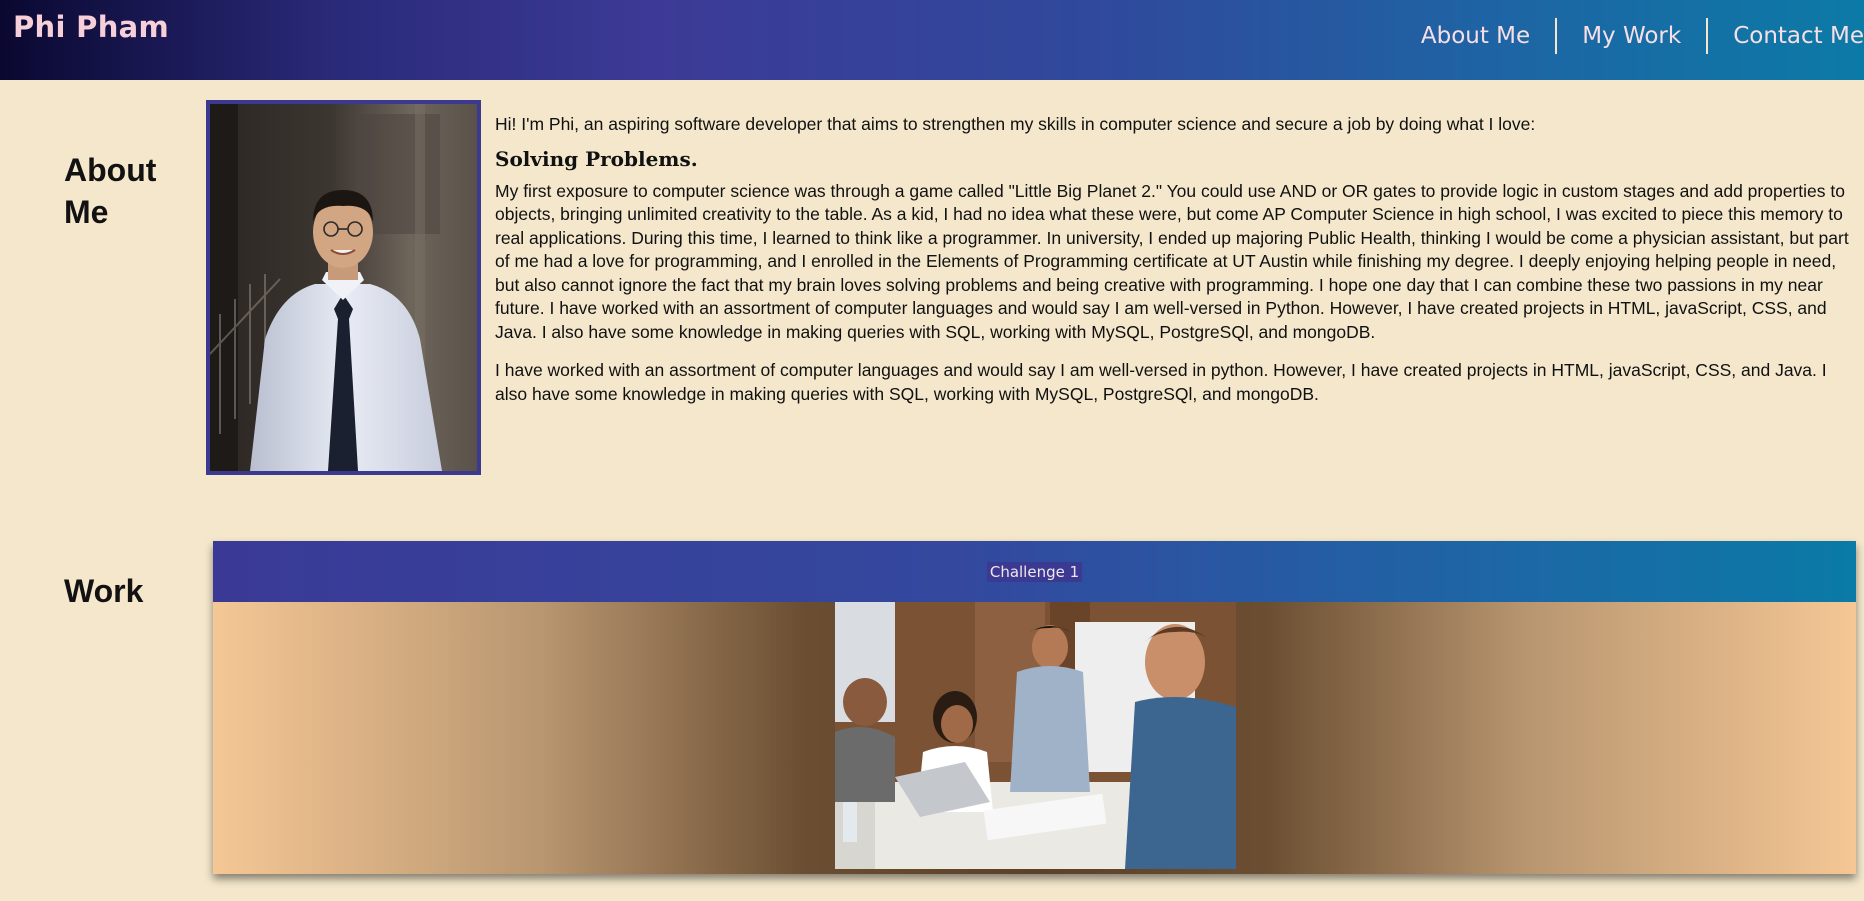 The width and height of the screenshot is (1864, 901). I want to click on about-section-title: About Me, so click(110, 191).